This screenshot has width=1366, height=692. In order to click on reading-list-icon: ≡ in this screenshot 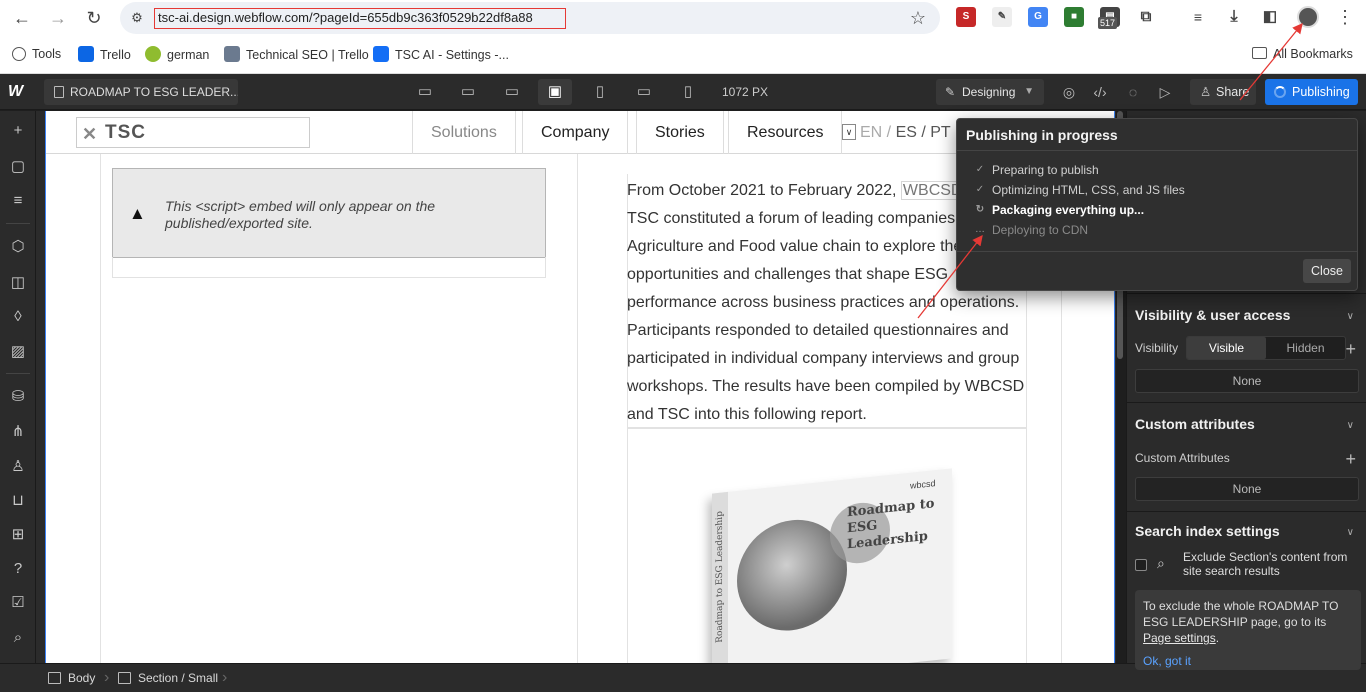, I will do `click(1198, 17)`.